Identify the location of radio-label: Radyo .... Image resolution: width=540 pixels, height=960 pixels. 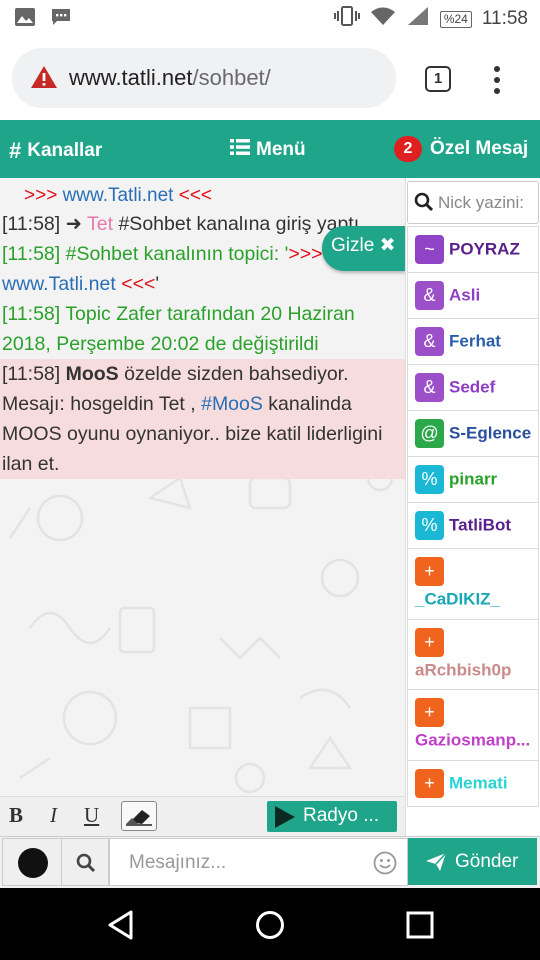
(341, 815).